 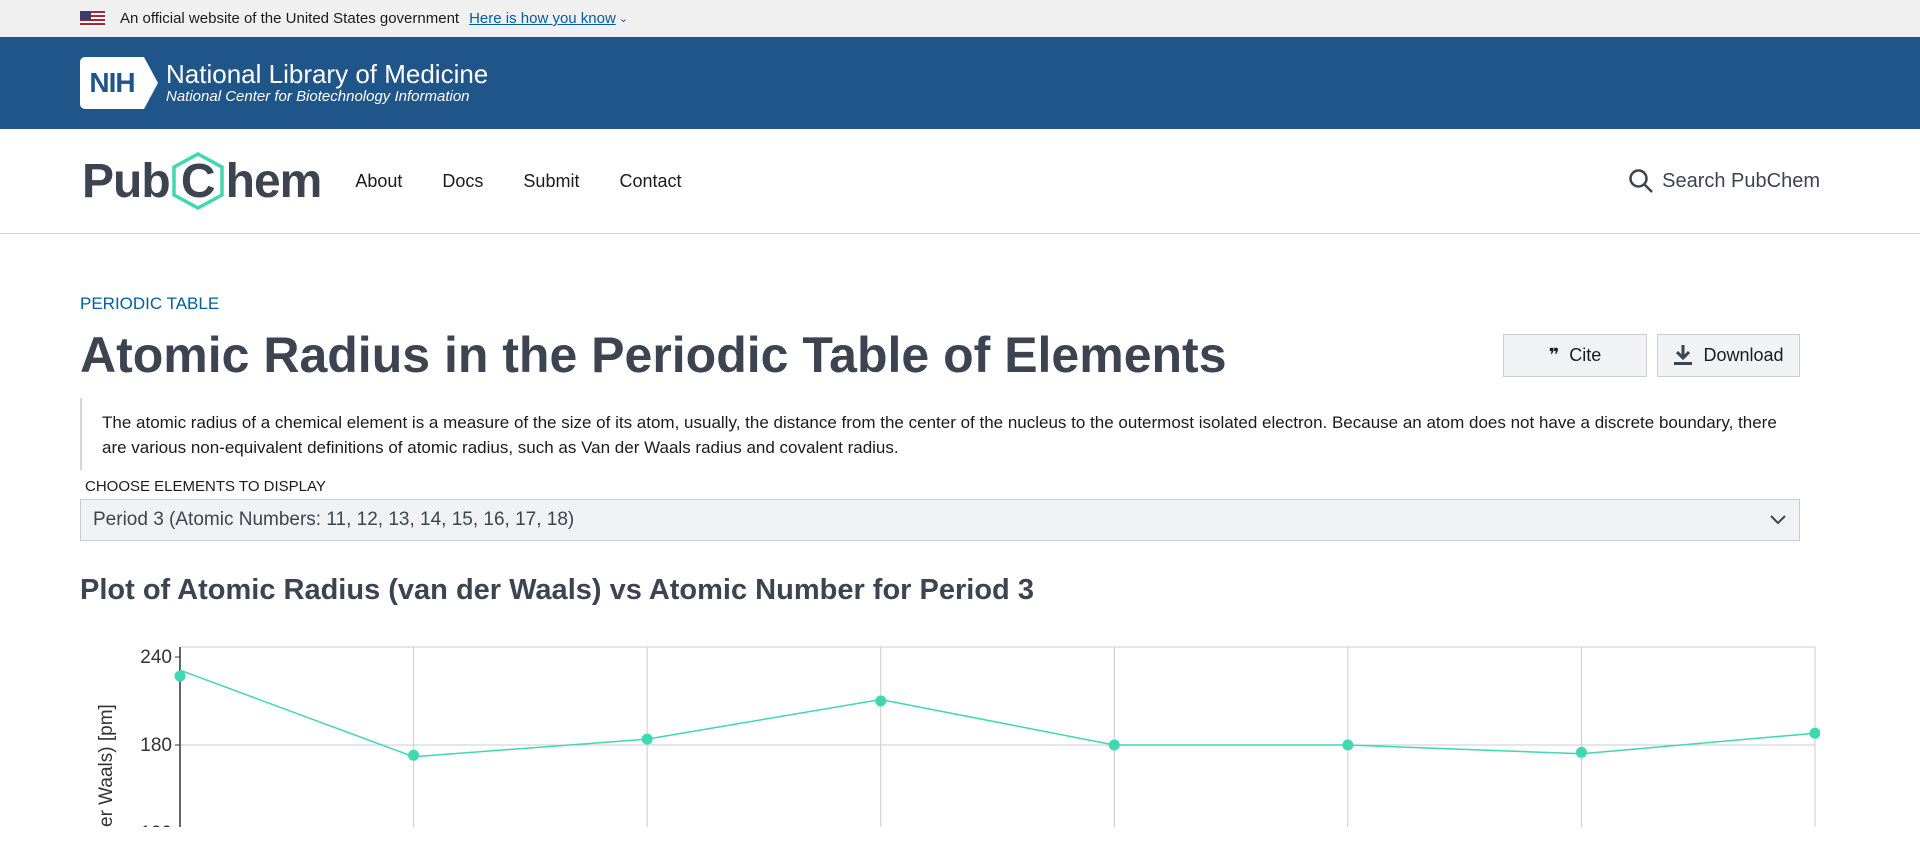 What do you see at coordinates (156, 657) in the screenshot?
I see `y-tick-label: 240` at bounding box center [156, 657].